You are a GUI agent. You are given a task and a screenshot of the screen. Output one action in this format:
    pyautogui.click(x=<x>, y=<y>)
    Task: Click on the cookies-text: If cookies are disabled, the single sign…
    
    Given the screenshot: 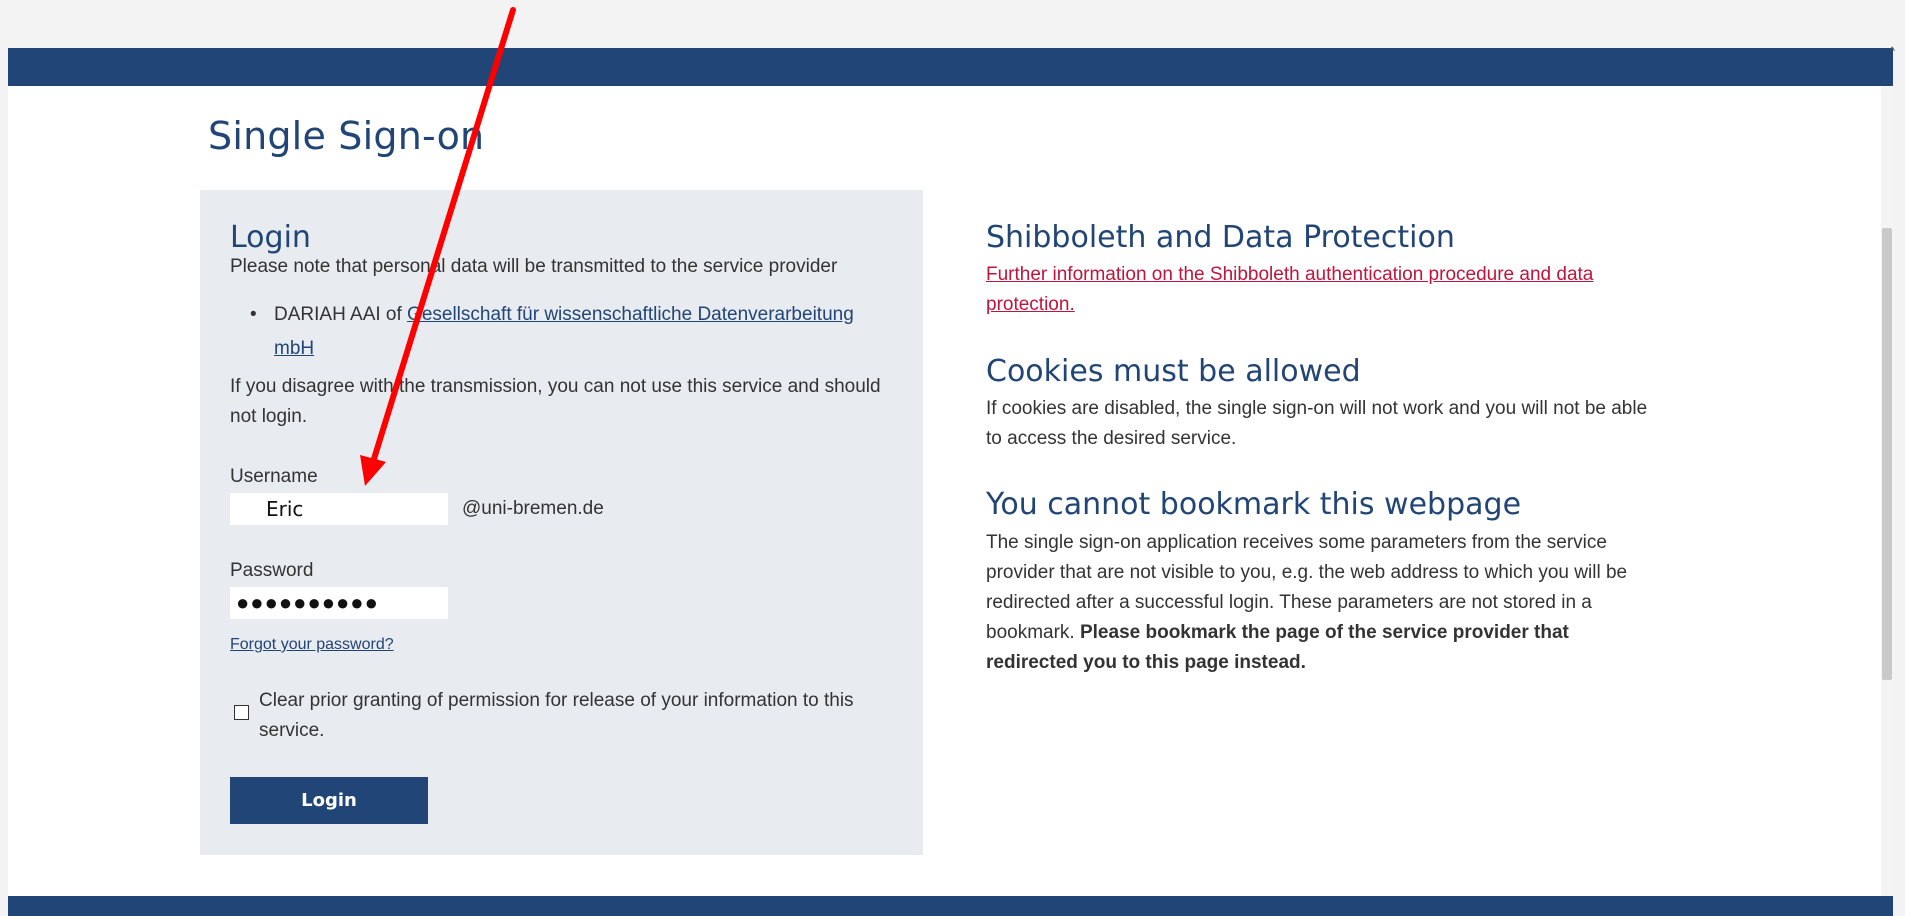 What is the action you would take?
    pyautogui.click(x=1317, y=423)
    